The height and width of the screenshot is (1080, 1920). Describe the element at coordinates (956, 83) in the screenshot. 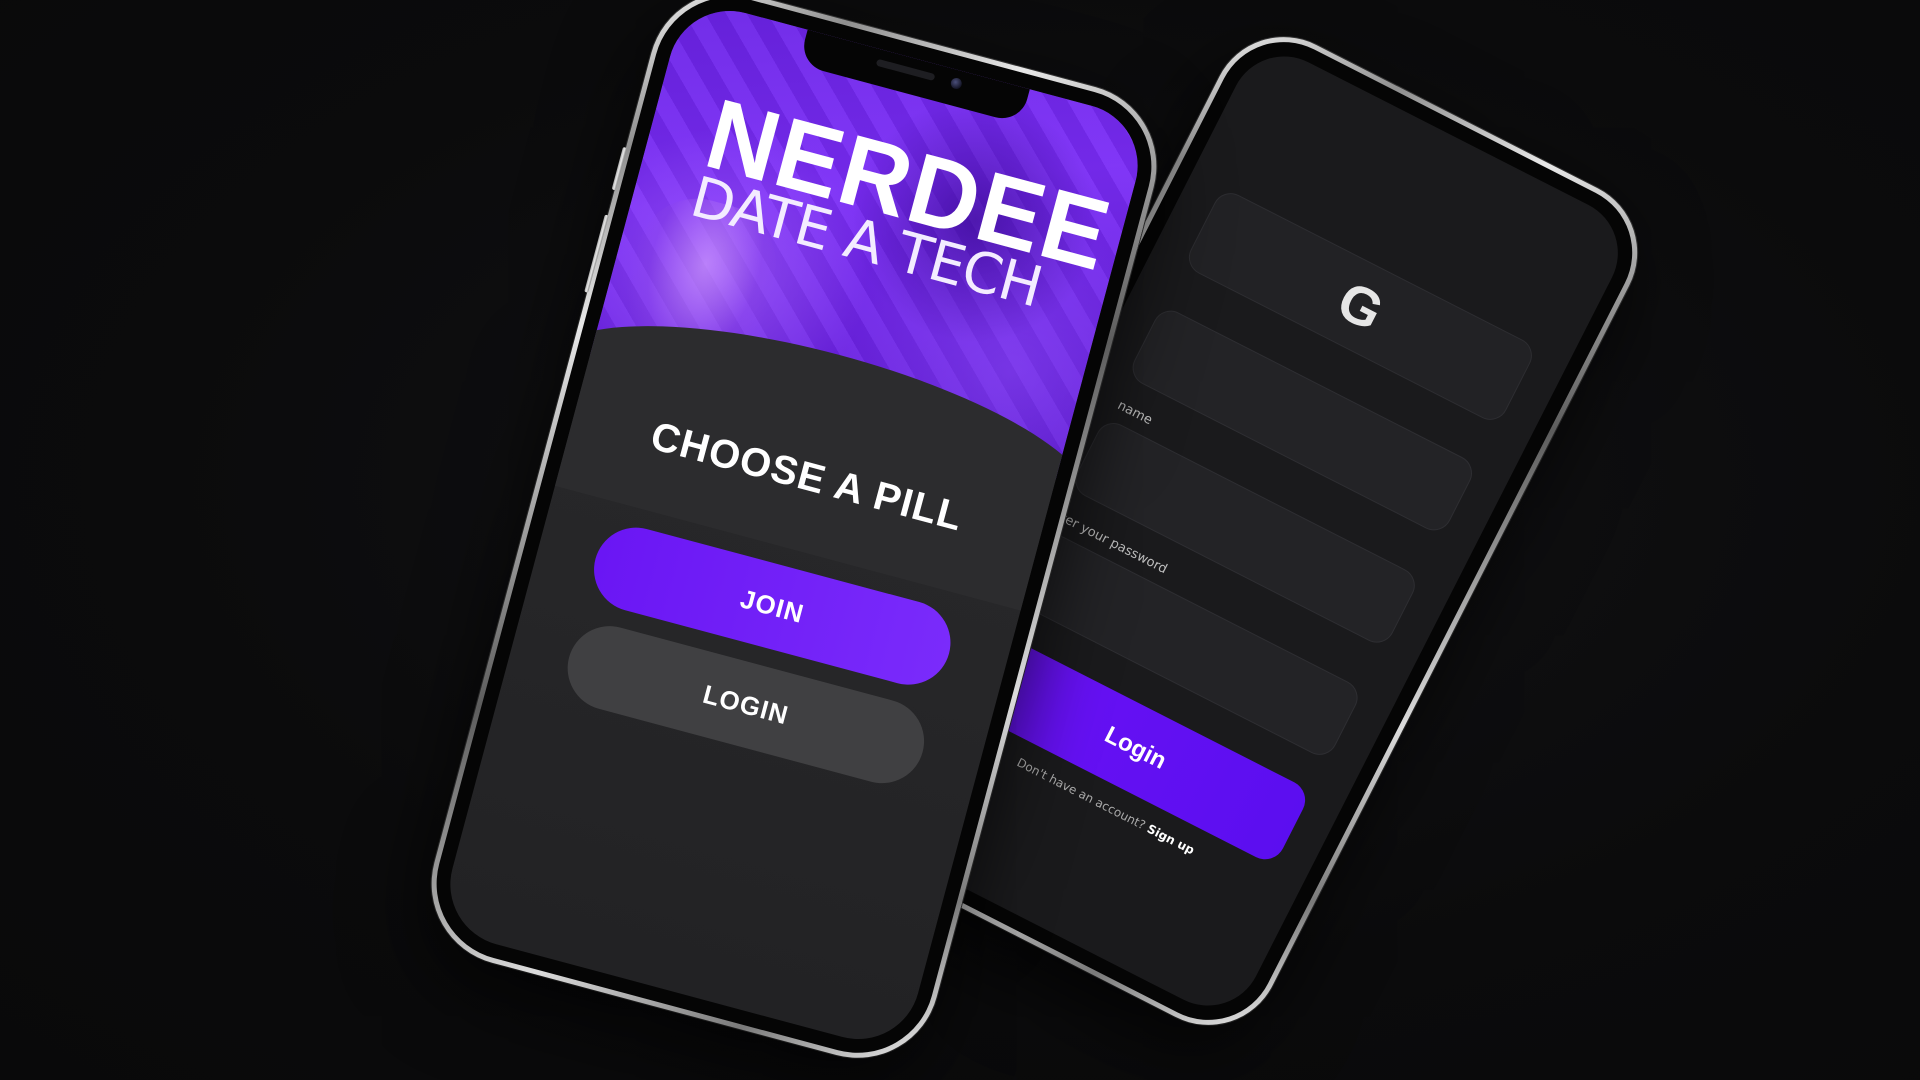

I see `front-camera-icon` at that location.